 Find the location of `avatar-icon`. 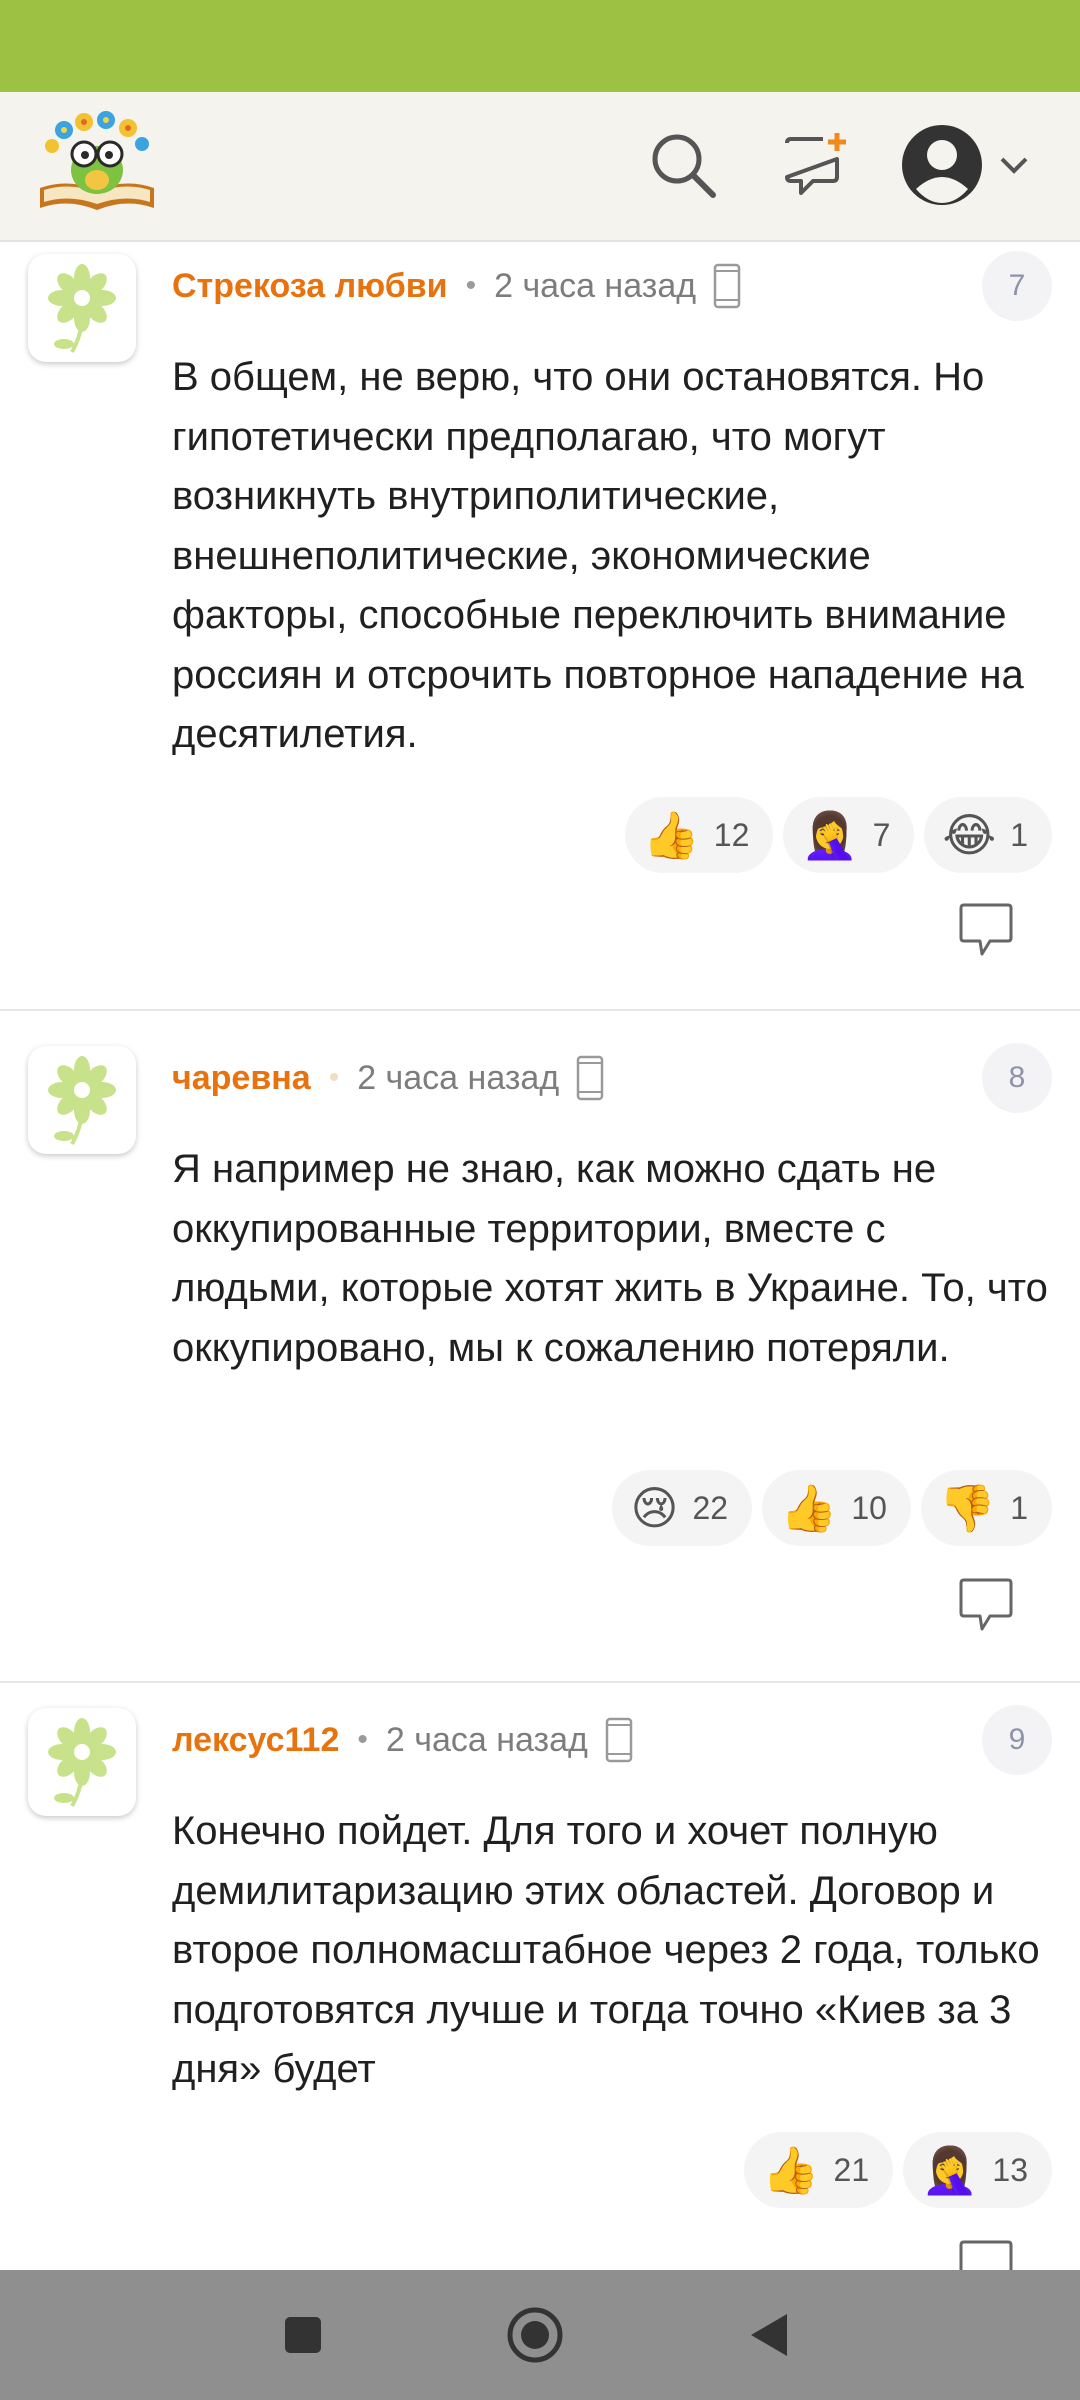

avatar-icon is located at coordinates (942, 165).